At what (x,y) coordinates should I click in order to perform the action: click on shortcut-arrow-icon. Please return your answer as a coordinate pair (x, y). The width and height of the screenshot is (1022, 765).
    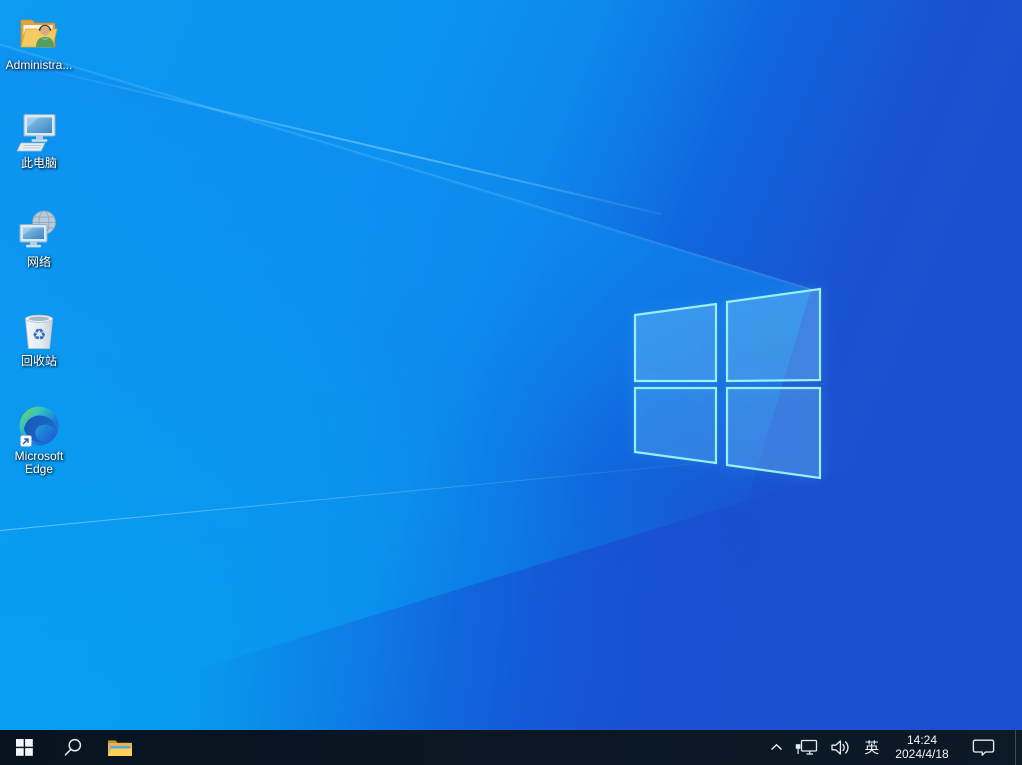
    Looking at the image, I should click on (26, 441).